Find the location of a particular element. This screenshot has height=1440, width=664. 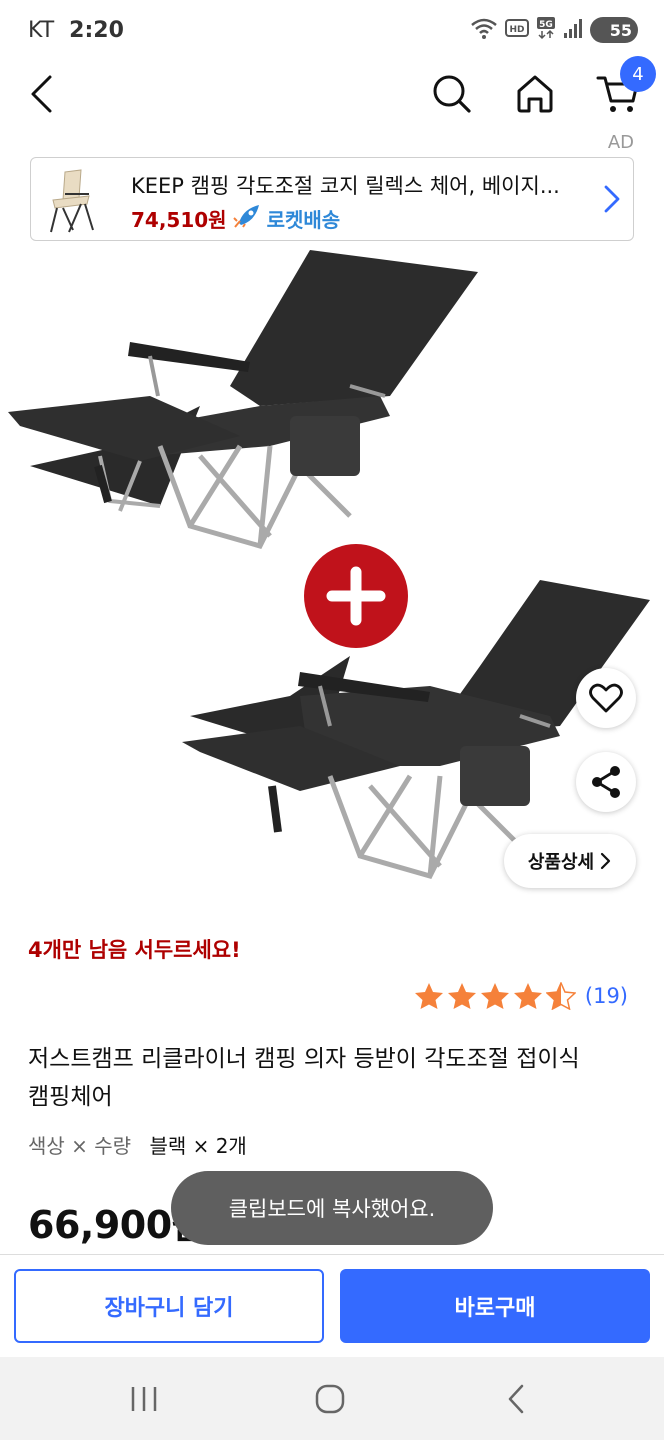

search-button is located at coordinates (452, 94).